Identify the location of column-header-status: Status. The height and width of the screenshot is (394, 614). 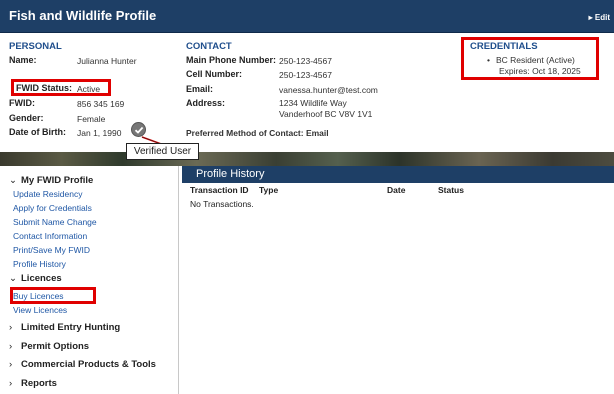
(451, 190).